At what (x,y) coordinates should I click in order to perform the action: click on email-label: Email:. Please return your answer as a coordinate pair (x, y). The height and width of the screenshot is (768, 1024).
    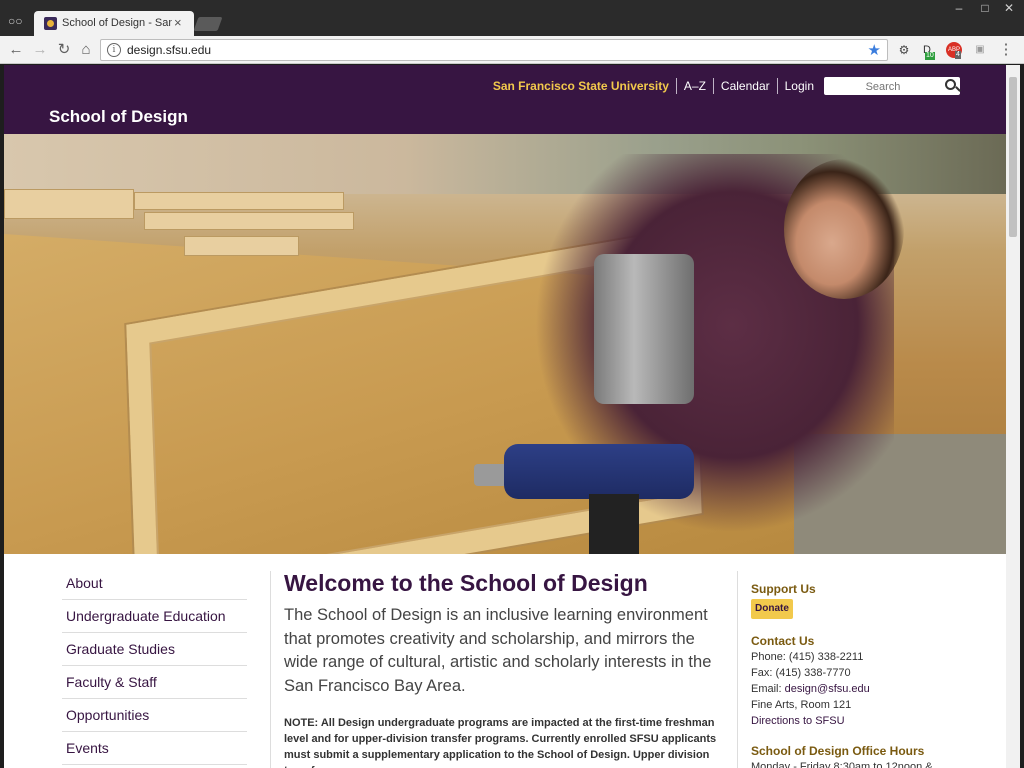
    Looking at the image, I should click on (768, 689).